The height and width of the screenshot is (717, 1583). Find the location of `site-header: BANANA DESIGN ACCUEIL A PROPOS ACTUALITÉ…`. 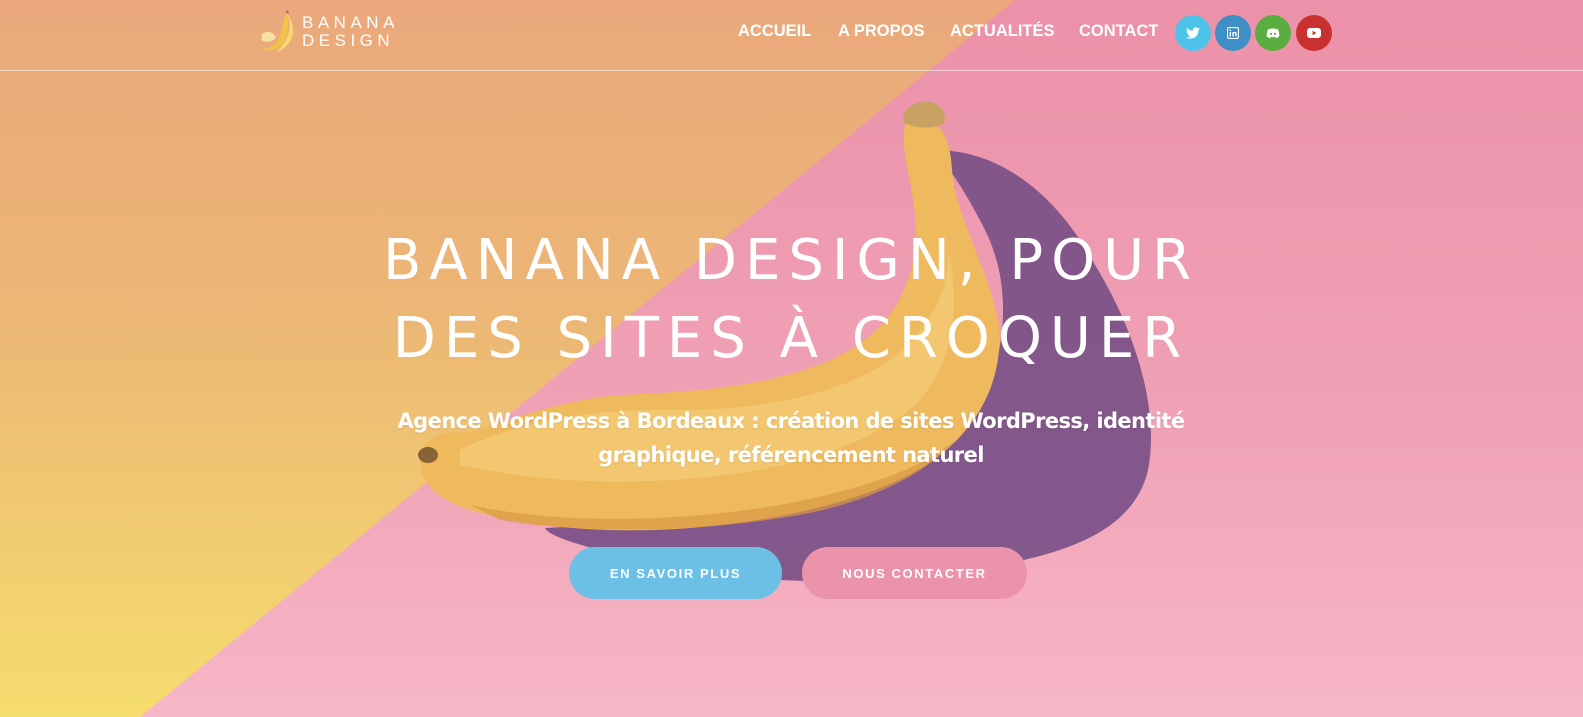

site-header: BANANA DESIGN ACCUEIL A PROPOS ACTUALITÉ… is located at coordinates (791, 35).